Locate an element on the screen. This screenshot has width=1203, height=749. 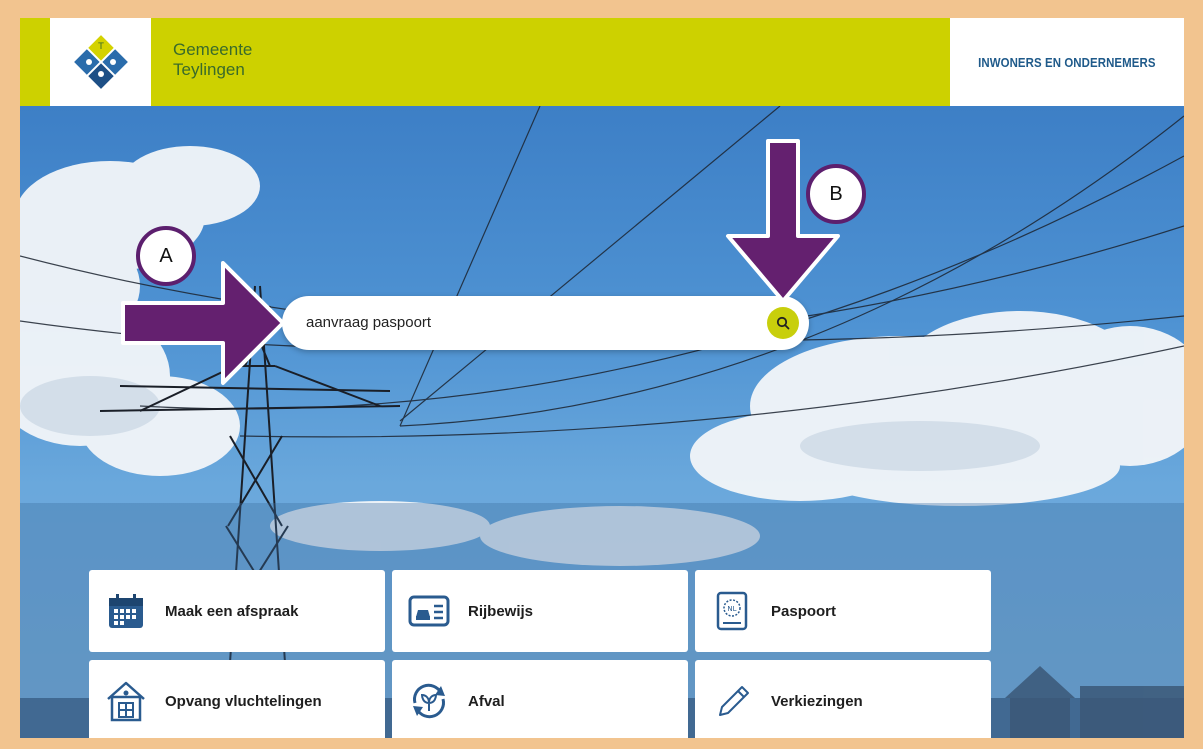
municipality-logo: T is located at coordinates (100, 62).